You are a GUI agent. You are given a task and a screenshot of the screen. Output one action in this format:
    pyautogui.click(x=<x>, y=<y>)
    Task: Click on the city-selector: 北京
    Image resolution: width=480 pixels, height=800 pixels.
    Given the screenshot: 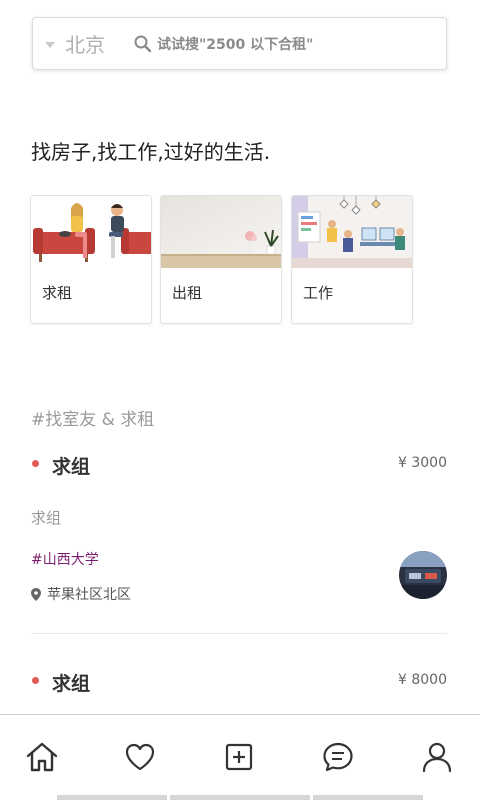 What is the action you would take?
    pyautogui.click(x=83, y=43)
    